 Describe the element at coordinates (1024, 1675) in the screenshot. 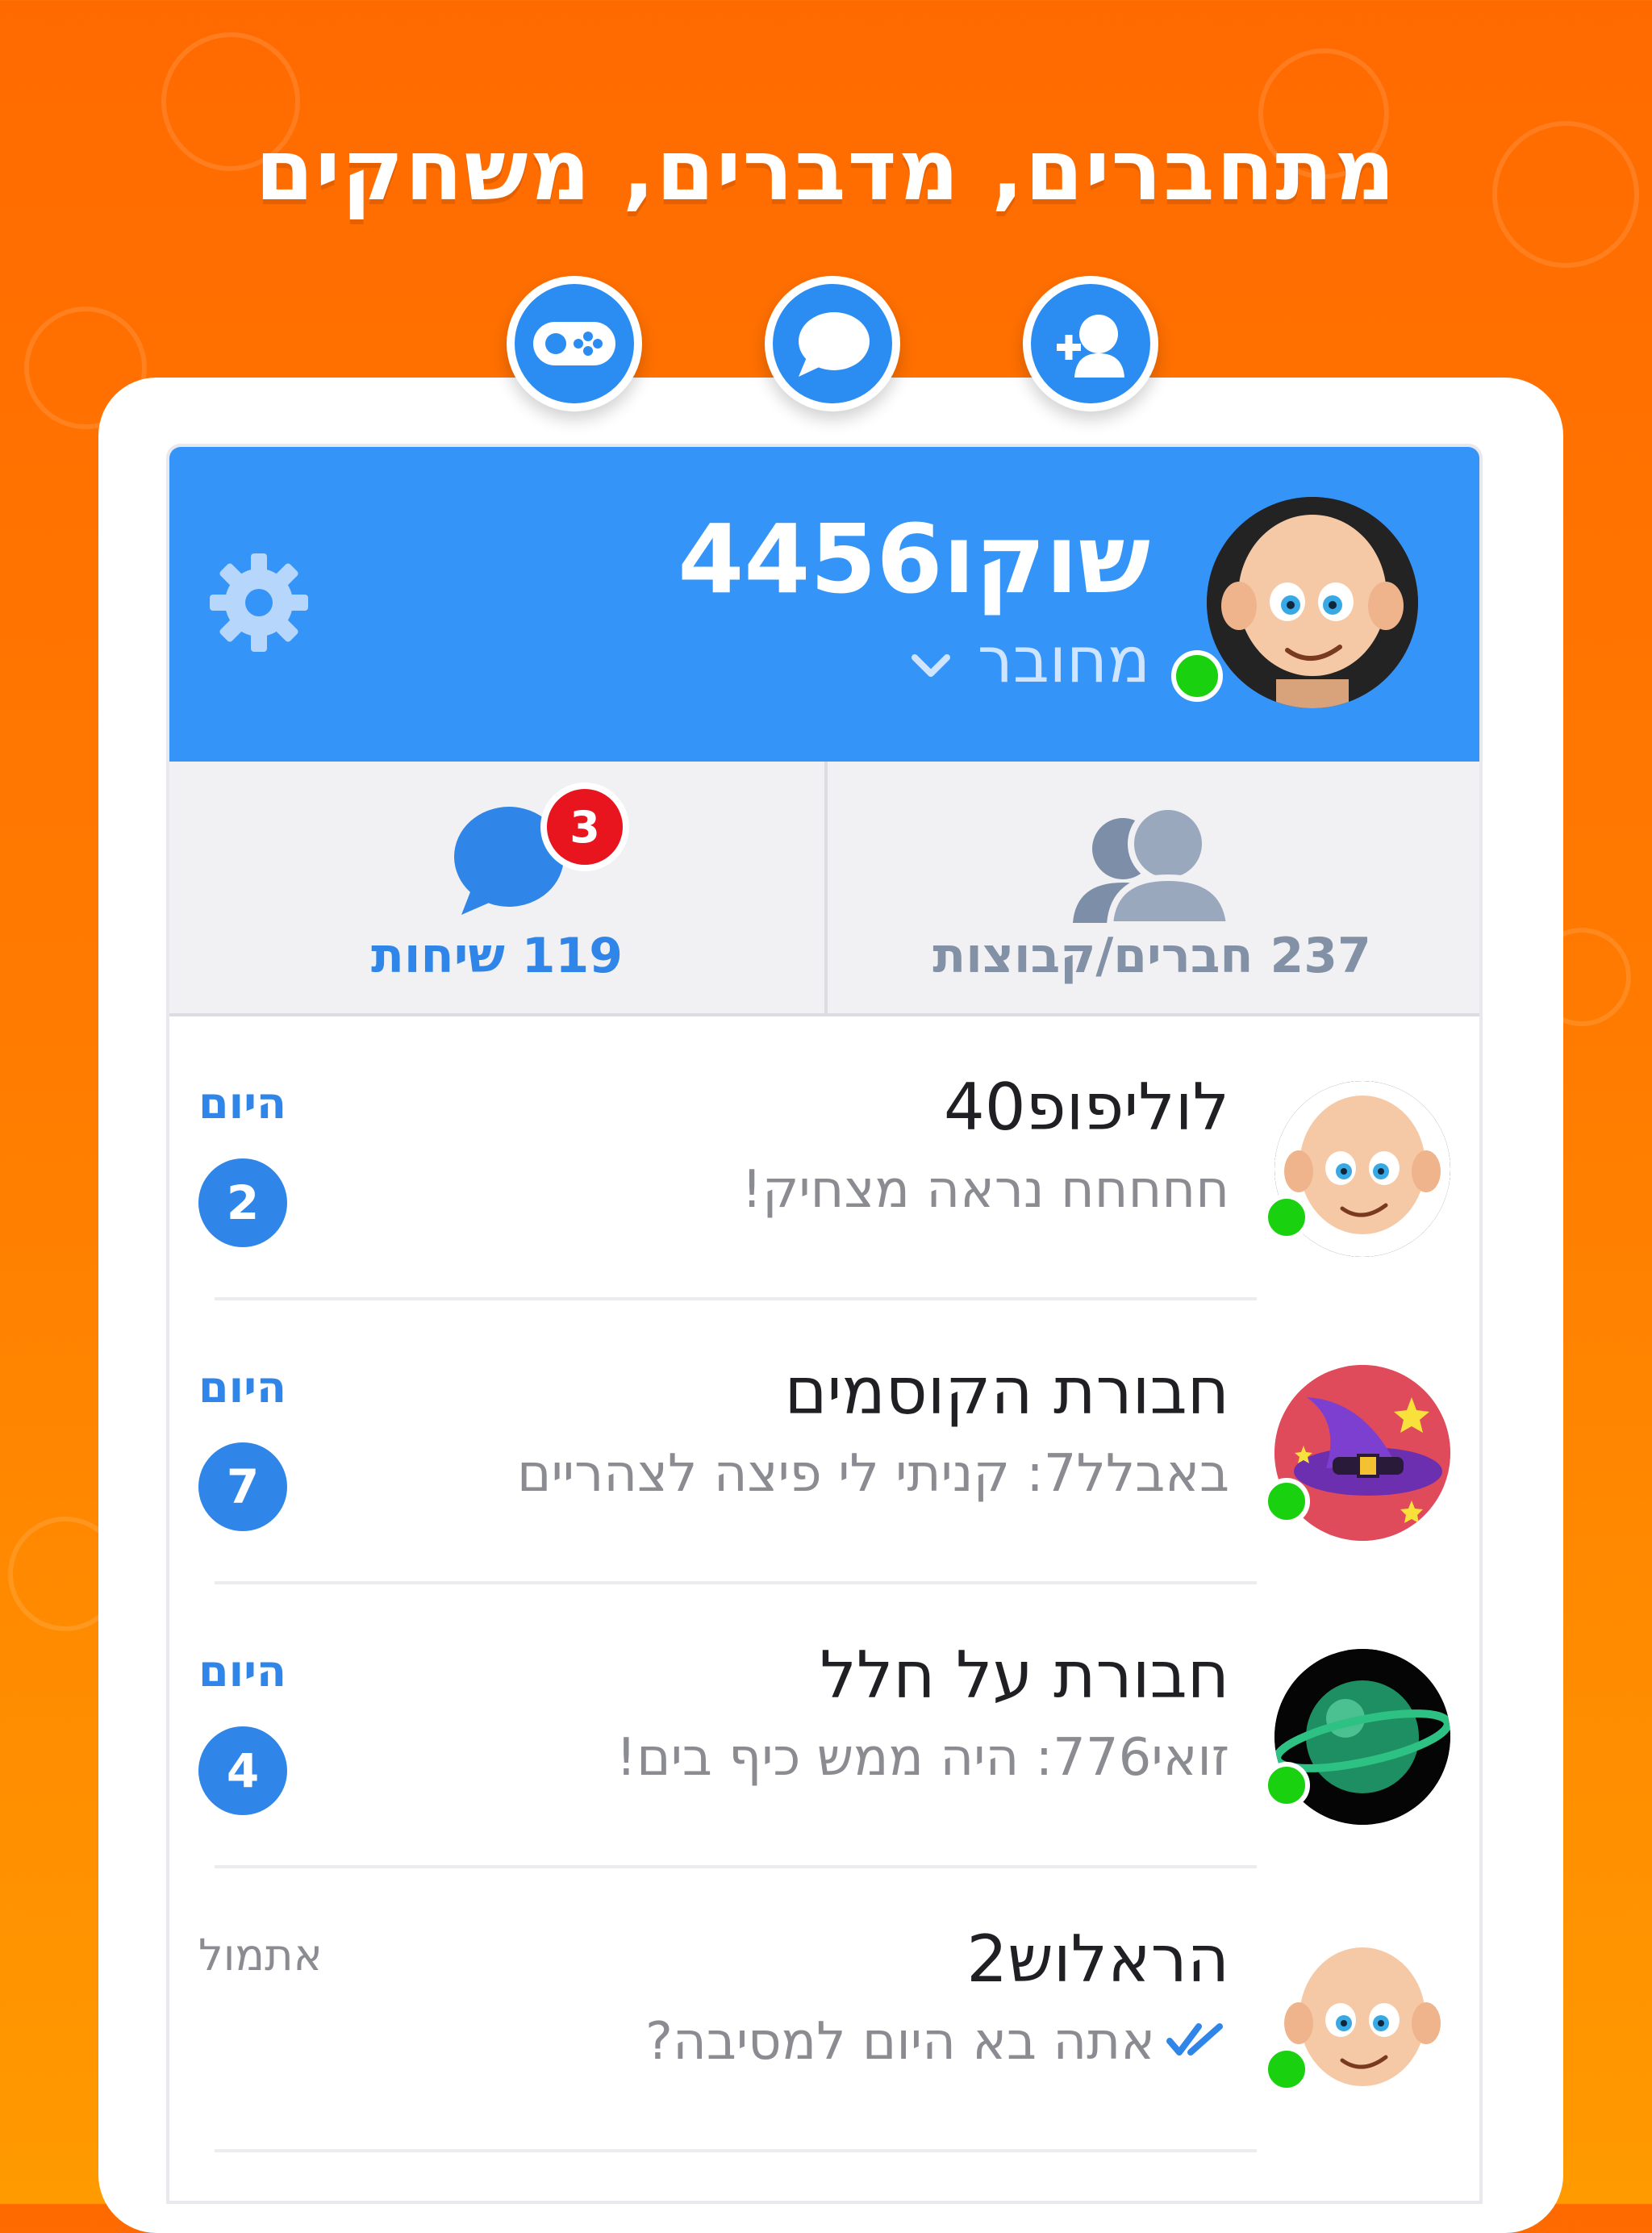

I see `chat-name: חבורת על חלל` at that location.